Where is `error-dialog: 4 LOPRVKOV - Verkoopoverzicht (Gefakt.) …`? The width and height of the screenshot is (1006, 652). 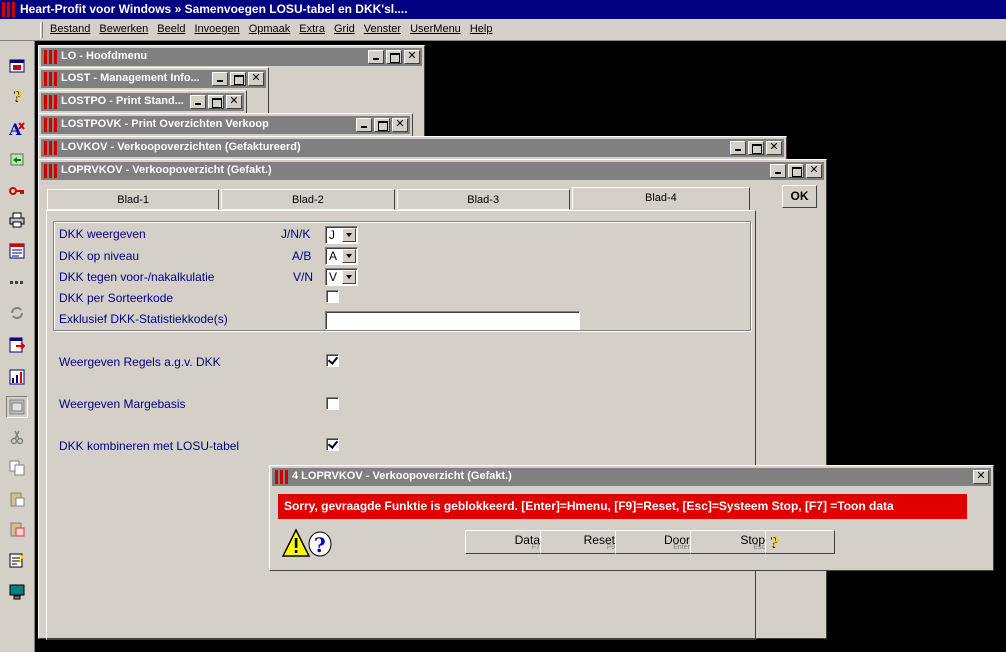 error-dialog: 4 LOPRVKOV - Verkoopoverzicht (Gefakt.) … is located at coordinates (631, 518).